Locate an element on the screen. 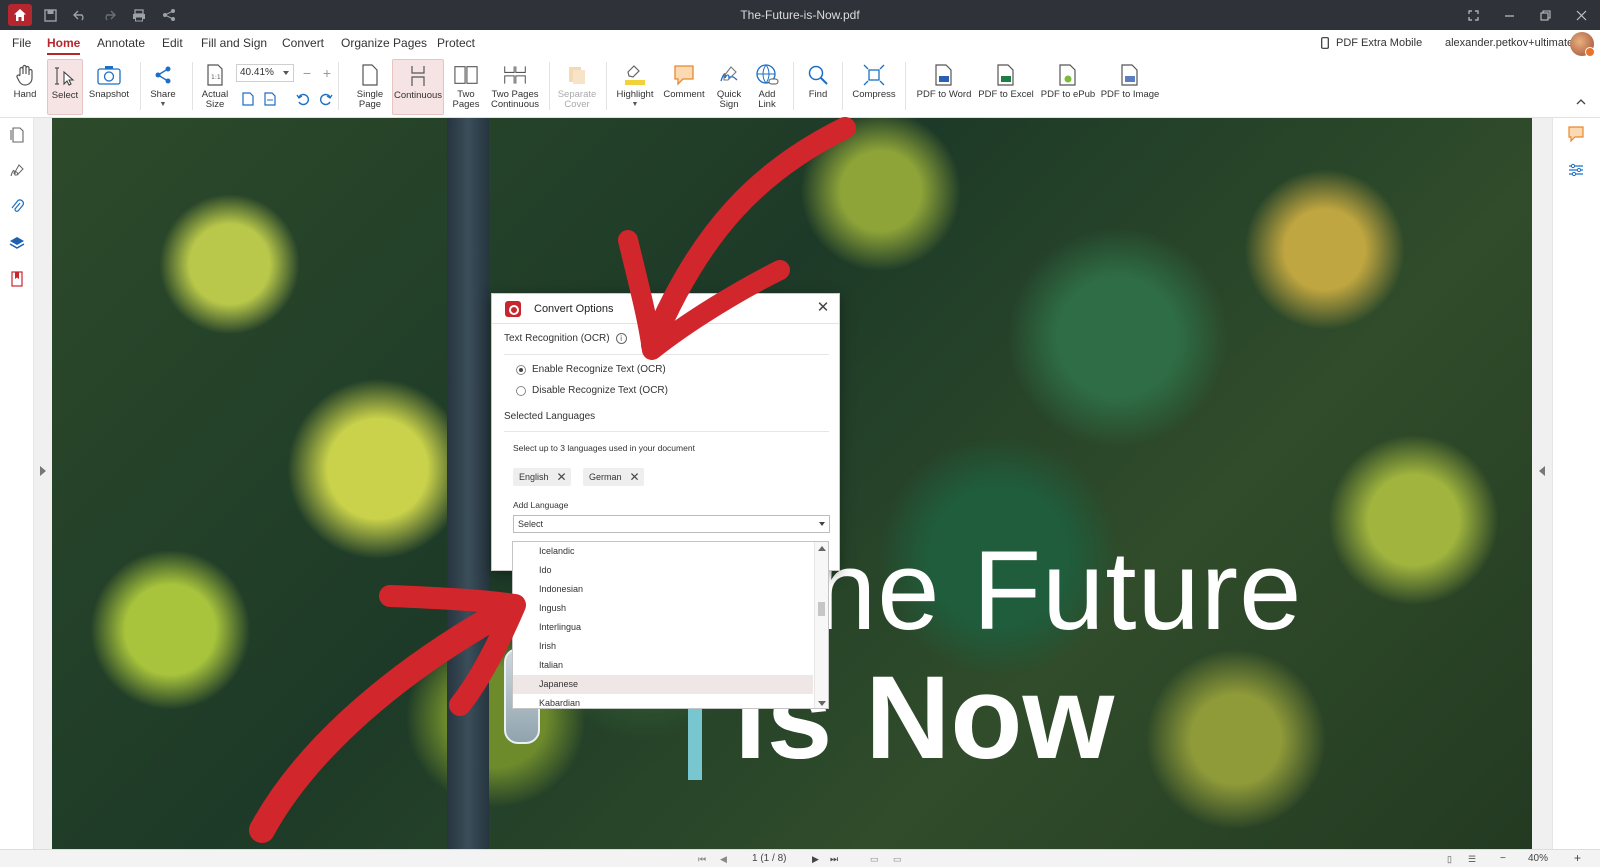 The width and height of the screenshot is (1600, 867). continuous-button: Continuous is located at coordinates (418, 87).